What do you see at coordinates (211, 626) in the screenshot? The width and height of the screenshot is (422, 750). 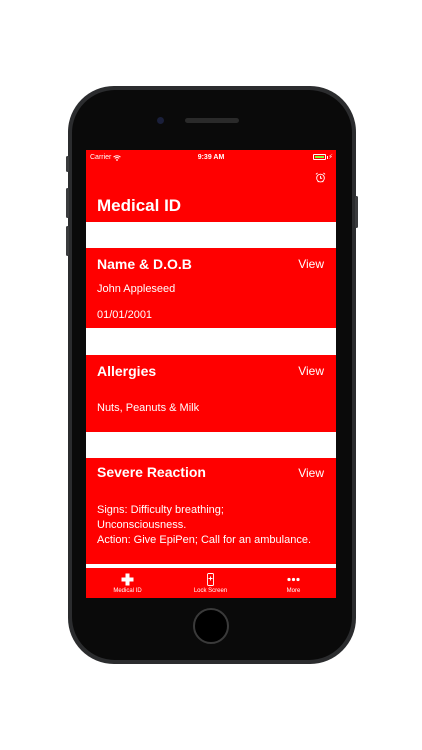 I see `home-button` at bounding box center [211, 626].